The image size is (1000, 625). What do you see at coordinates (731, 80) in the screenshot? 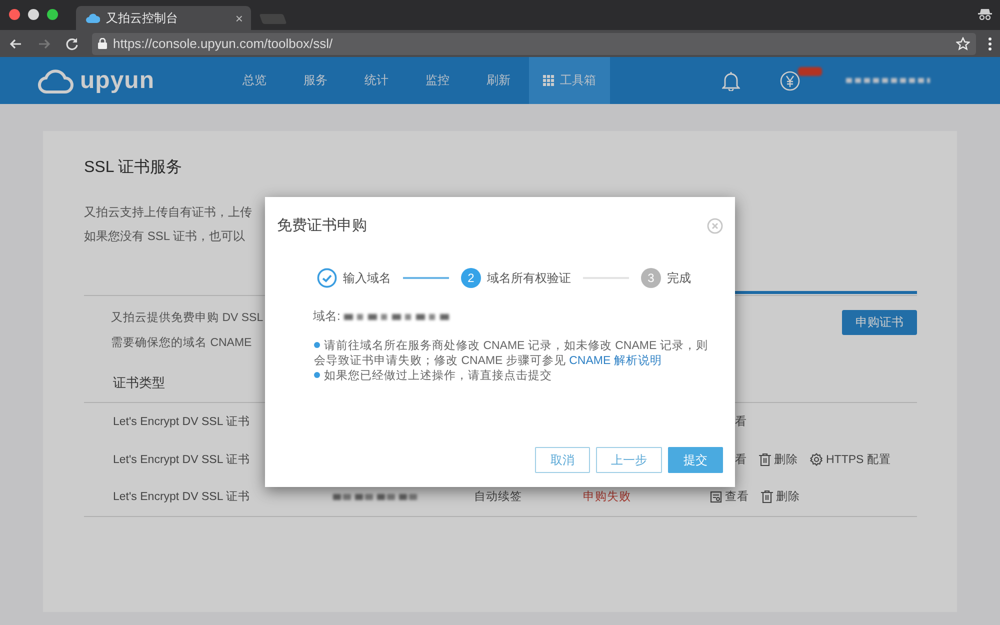
I see `bell-icon` at bounding box center [731, 80].